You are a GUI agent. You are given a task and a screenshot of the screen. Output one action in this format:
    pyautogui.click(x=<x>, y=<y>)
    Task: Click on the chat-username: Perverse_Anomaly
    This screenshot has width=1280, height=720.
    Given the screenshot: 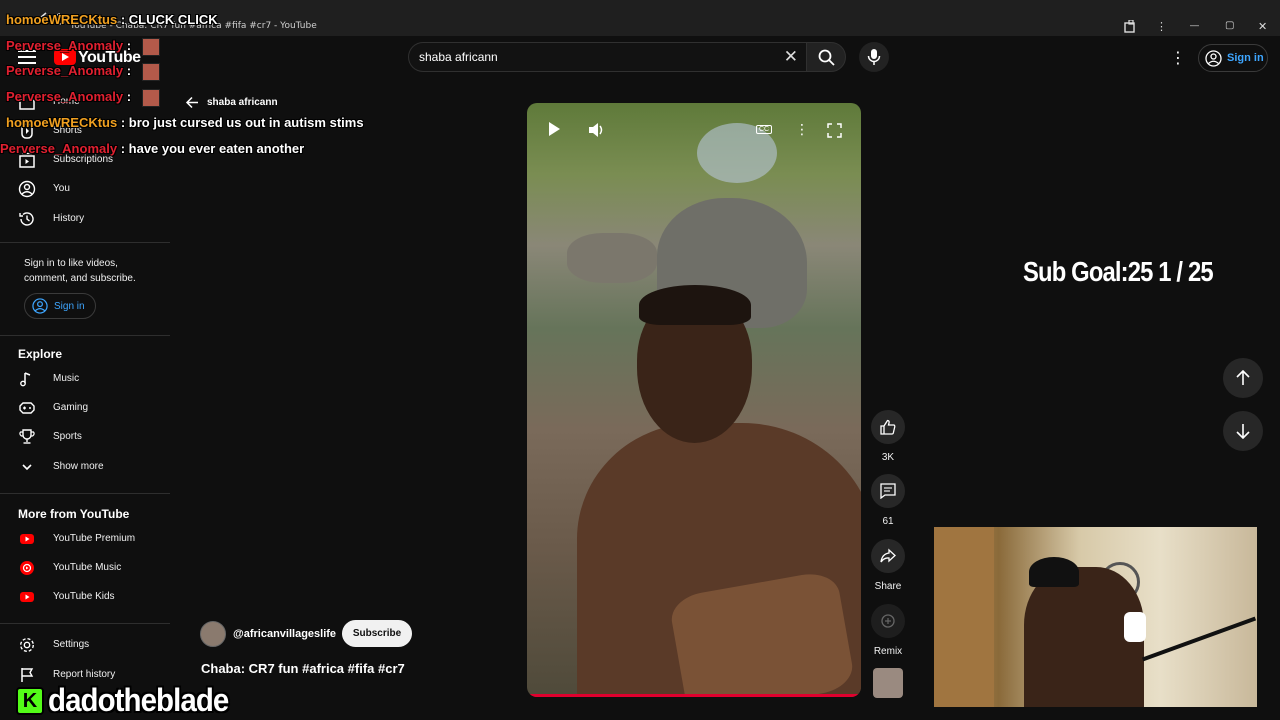 What is the action you would take?
    pyautogui.click(x=65, y=45)
    